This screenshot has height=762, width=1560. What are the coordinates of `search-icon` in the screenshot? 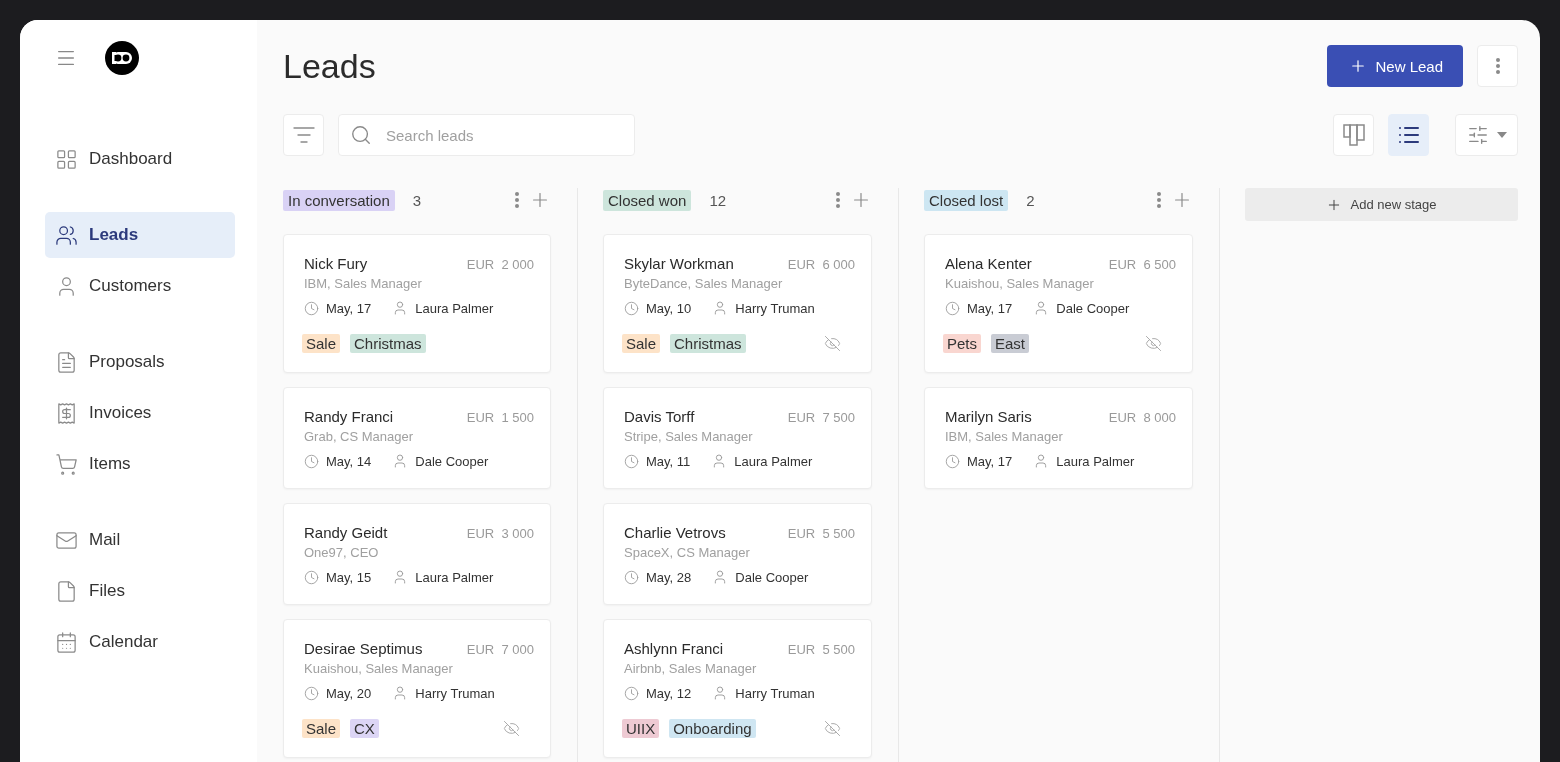 It's located at (361, 135).